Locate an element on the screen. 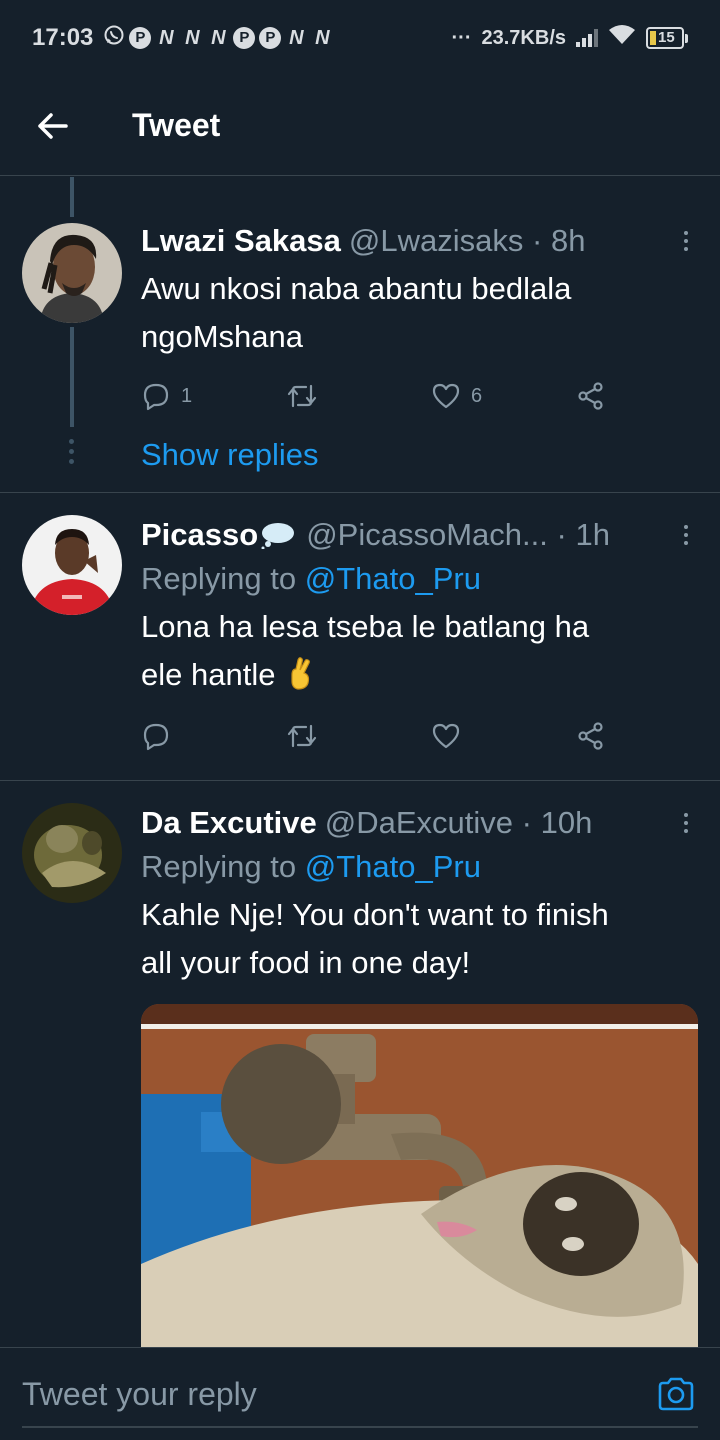 The height and width of the screenshot is (1440, 720). back-button is located at coordinates (52, 126).